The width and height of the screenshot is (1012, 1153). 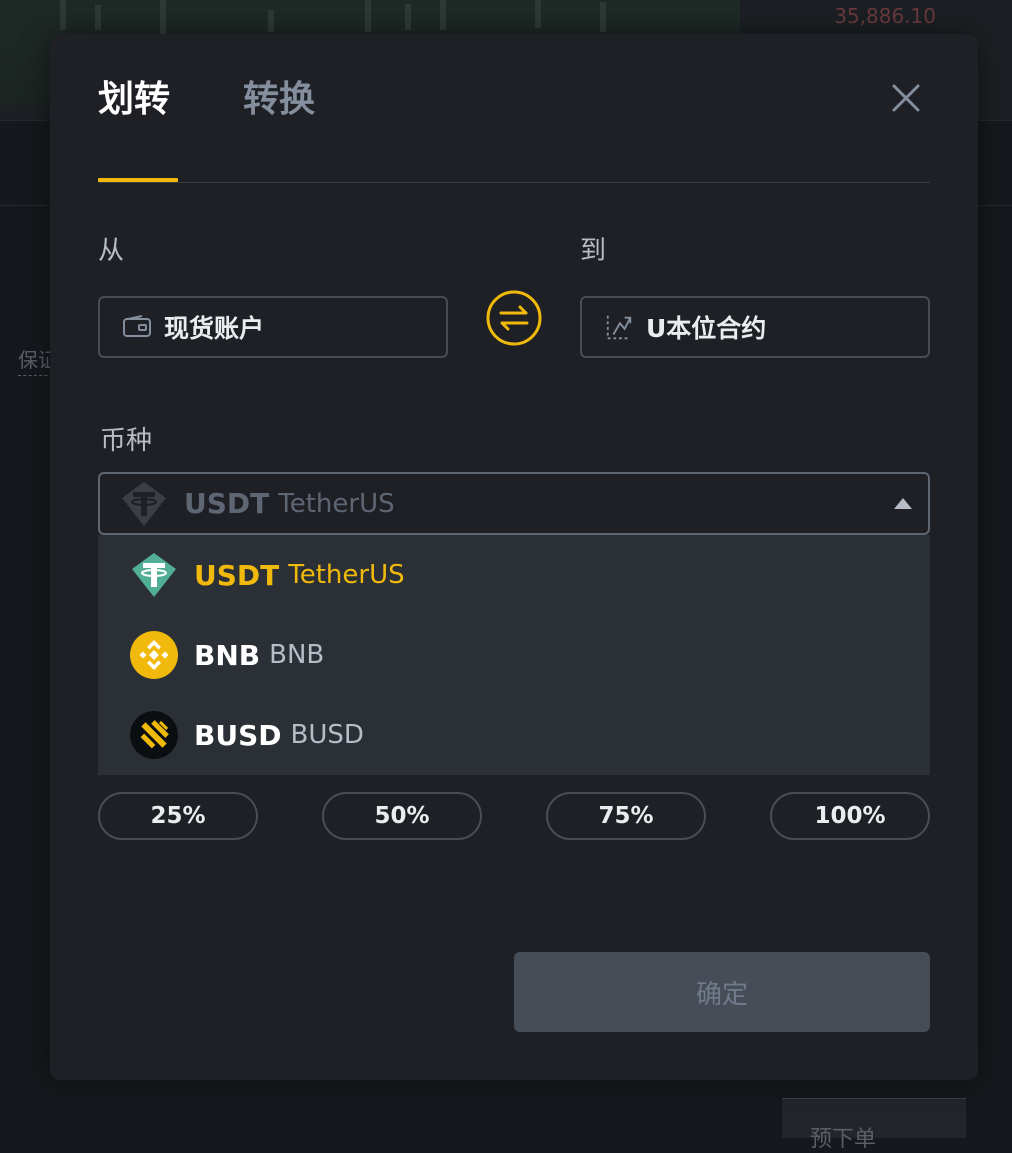 I want to click on close-icon, so click(x=906, y=98).